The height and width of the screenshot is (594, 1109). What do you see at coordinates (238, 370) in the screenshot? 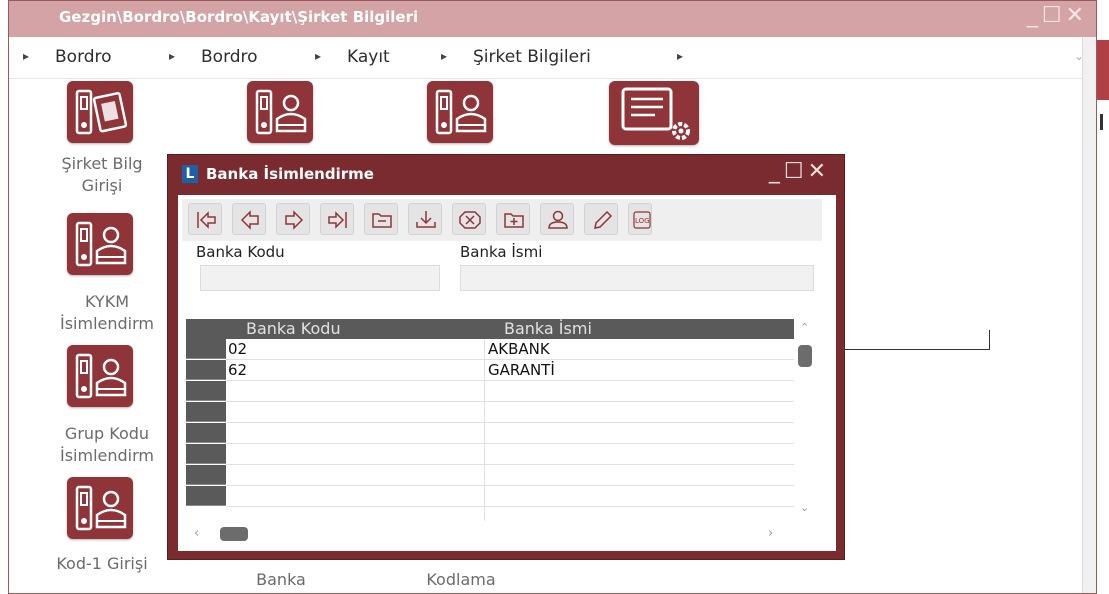
I see `cell-banka-kodu: 62` at bounding box center [238, 370].